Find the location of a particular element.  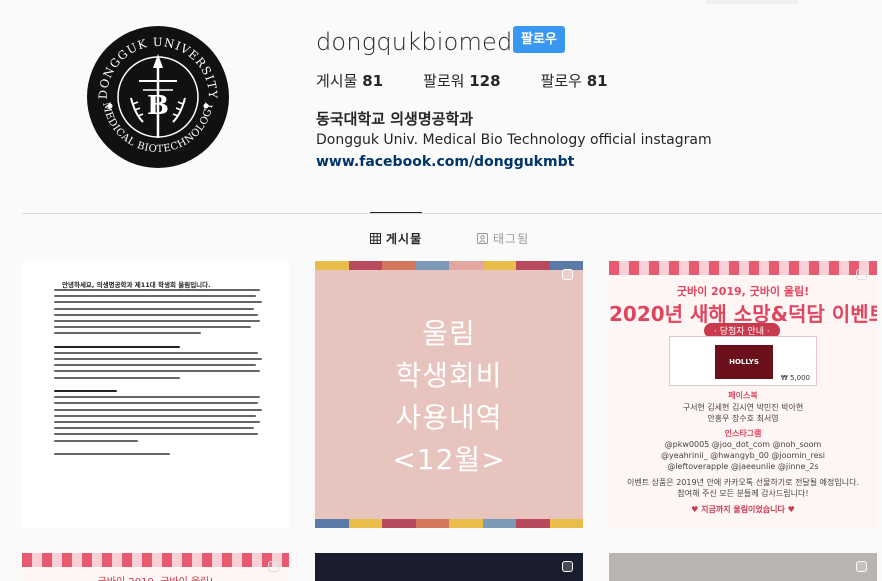

post-3-gift-card: HOLLYS COFFEE ₩ 5,000 is located at coordinates (743, 368).